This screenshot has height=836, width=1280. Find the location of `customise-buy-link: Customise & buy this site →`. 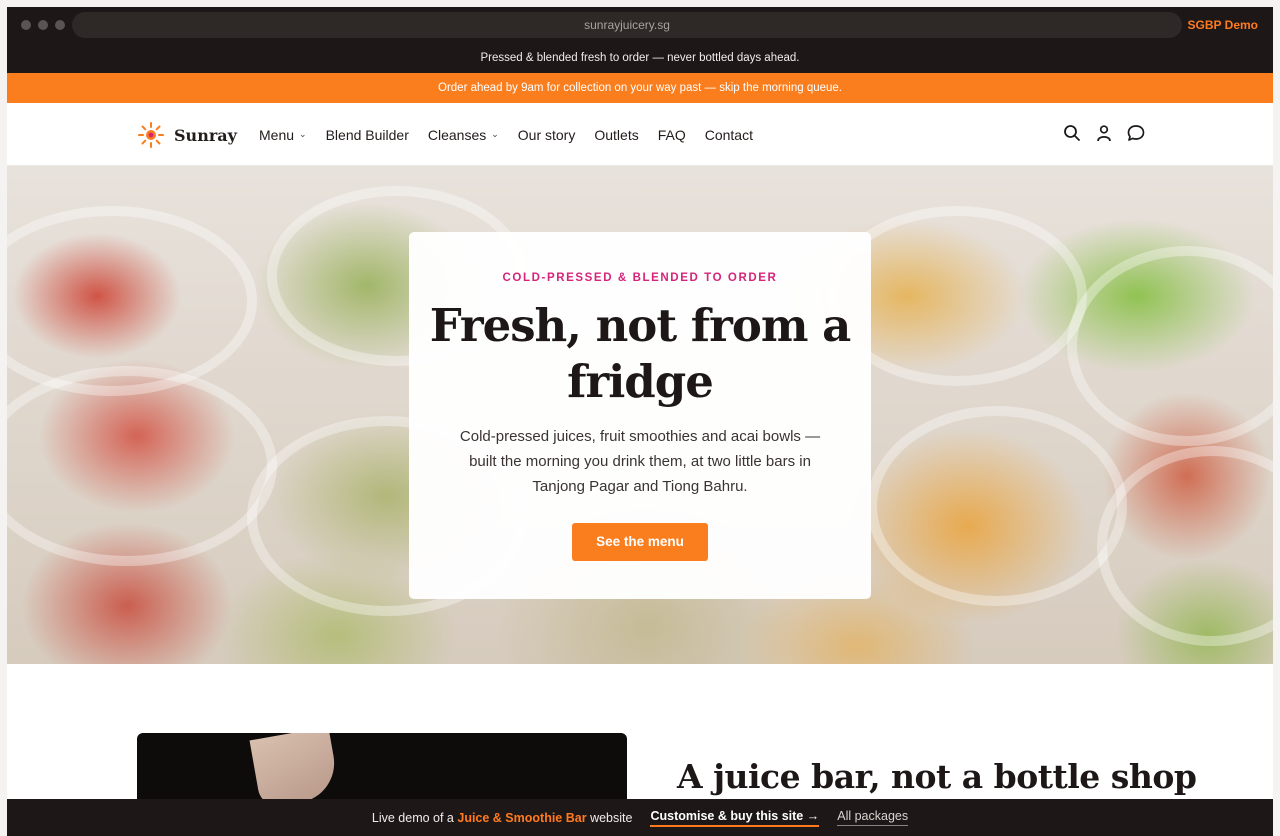

customise-buy-link: Customise & buy this site → is located at coordinates (735, 818).